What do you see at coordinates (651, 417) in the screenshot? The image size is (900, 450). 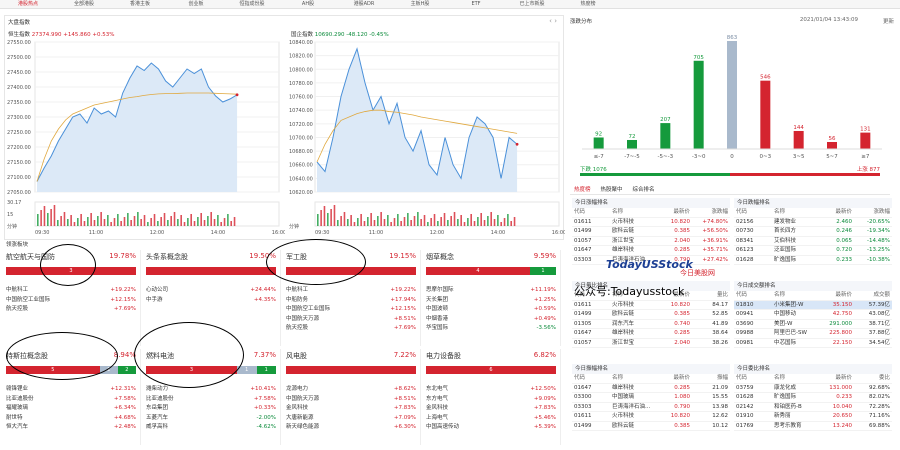 I see `rank-table-row: 01611 火币科技 10.820 12.62` at bounding box center [651, 417].